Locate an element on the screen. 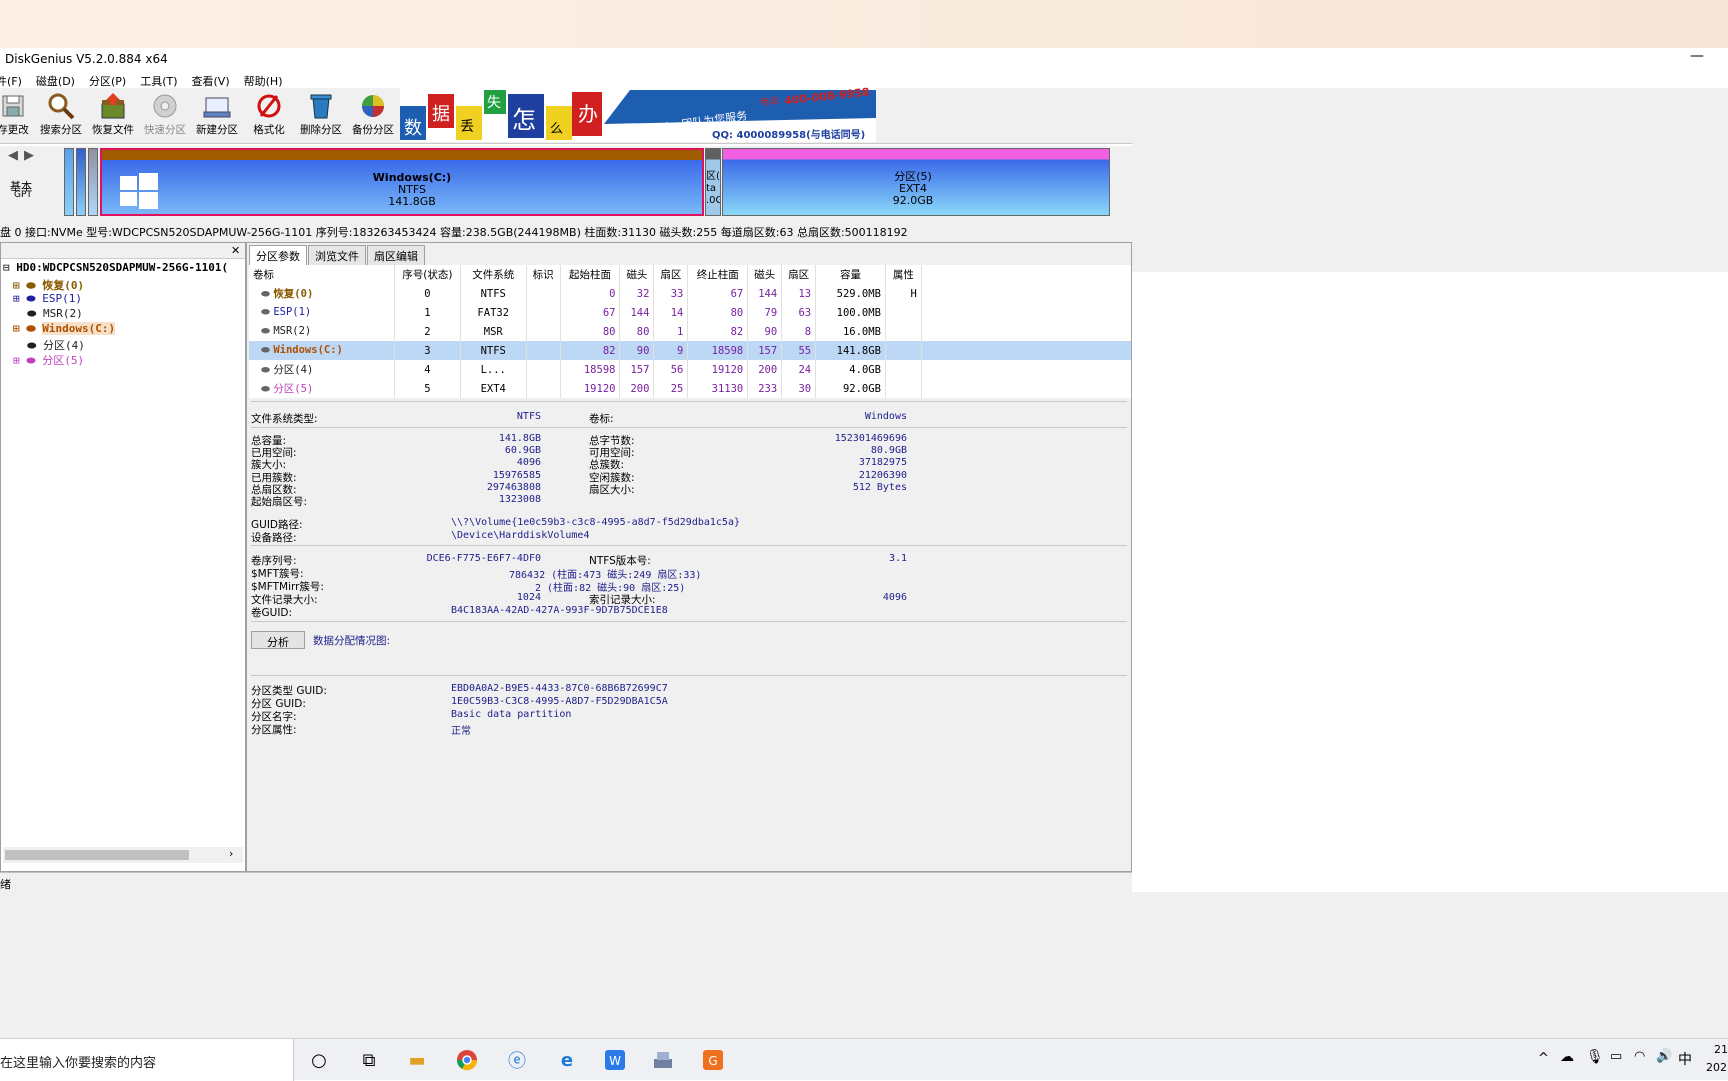 This screenshot has height=1081, width=1728. table-row: ⬬ Windows(C:) 3 NTFS 82 90 9 18598 157 55 141.8GB is located at coordinates (690, 350).